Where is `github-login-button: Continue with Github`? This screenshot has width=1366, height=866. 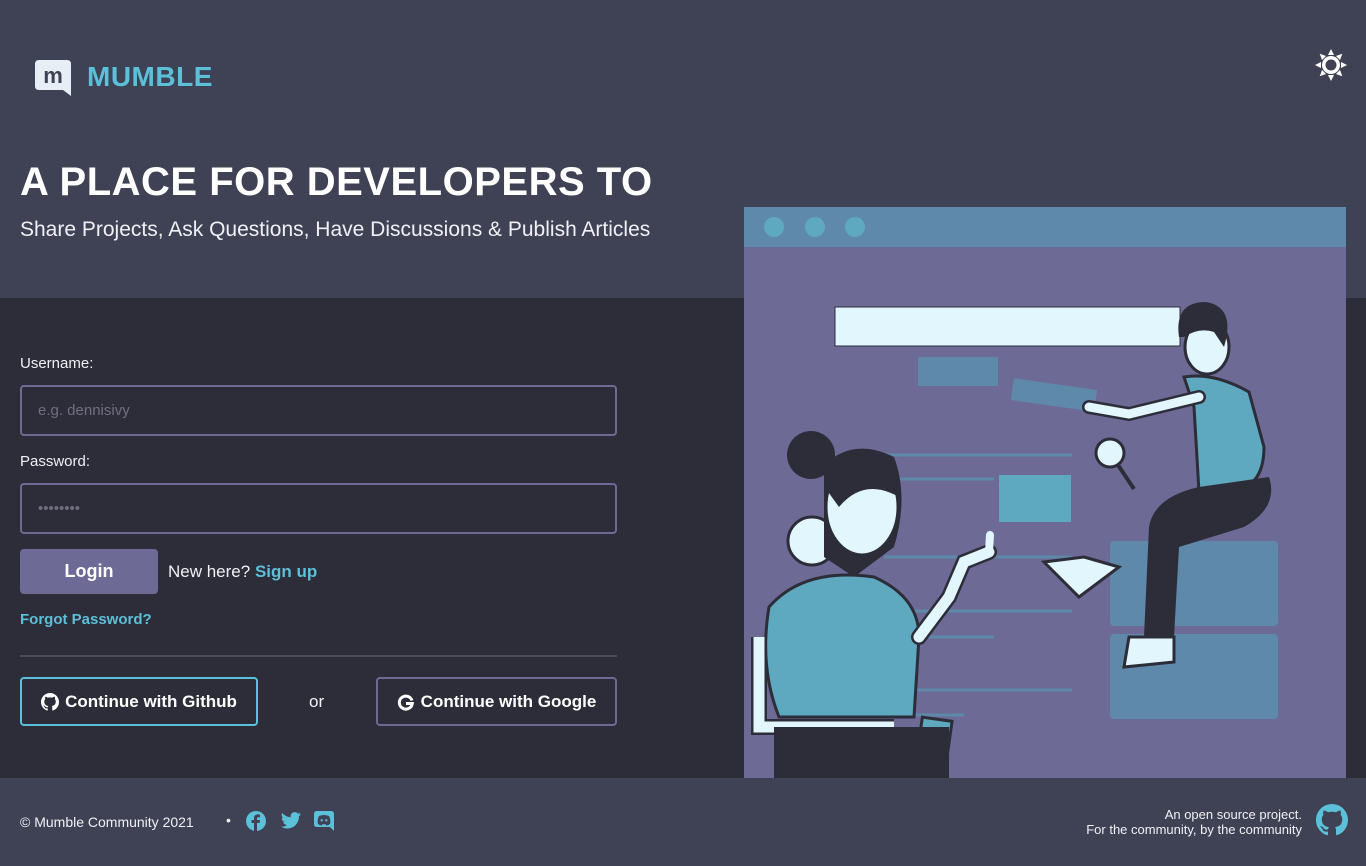
github-login-button: Continue with Github is located at coordinates (139, 701).